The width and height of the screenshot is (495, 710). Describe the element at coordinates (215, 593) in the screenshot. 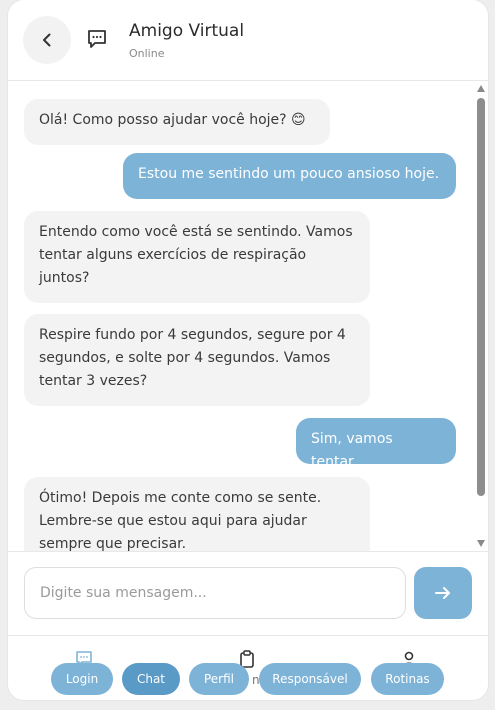

I see `message-input` at that location.